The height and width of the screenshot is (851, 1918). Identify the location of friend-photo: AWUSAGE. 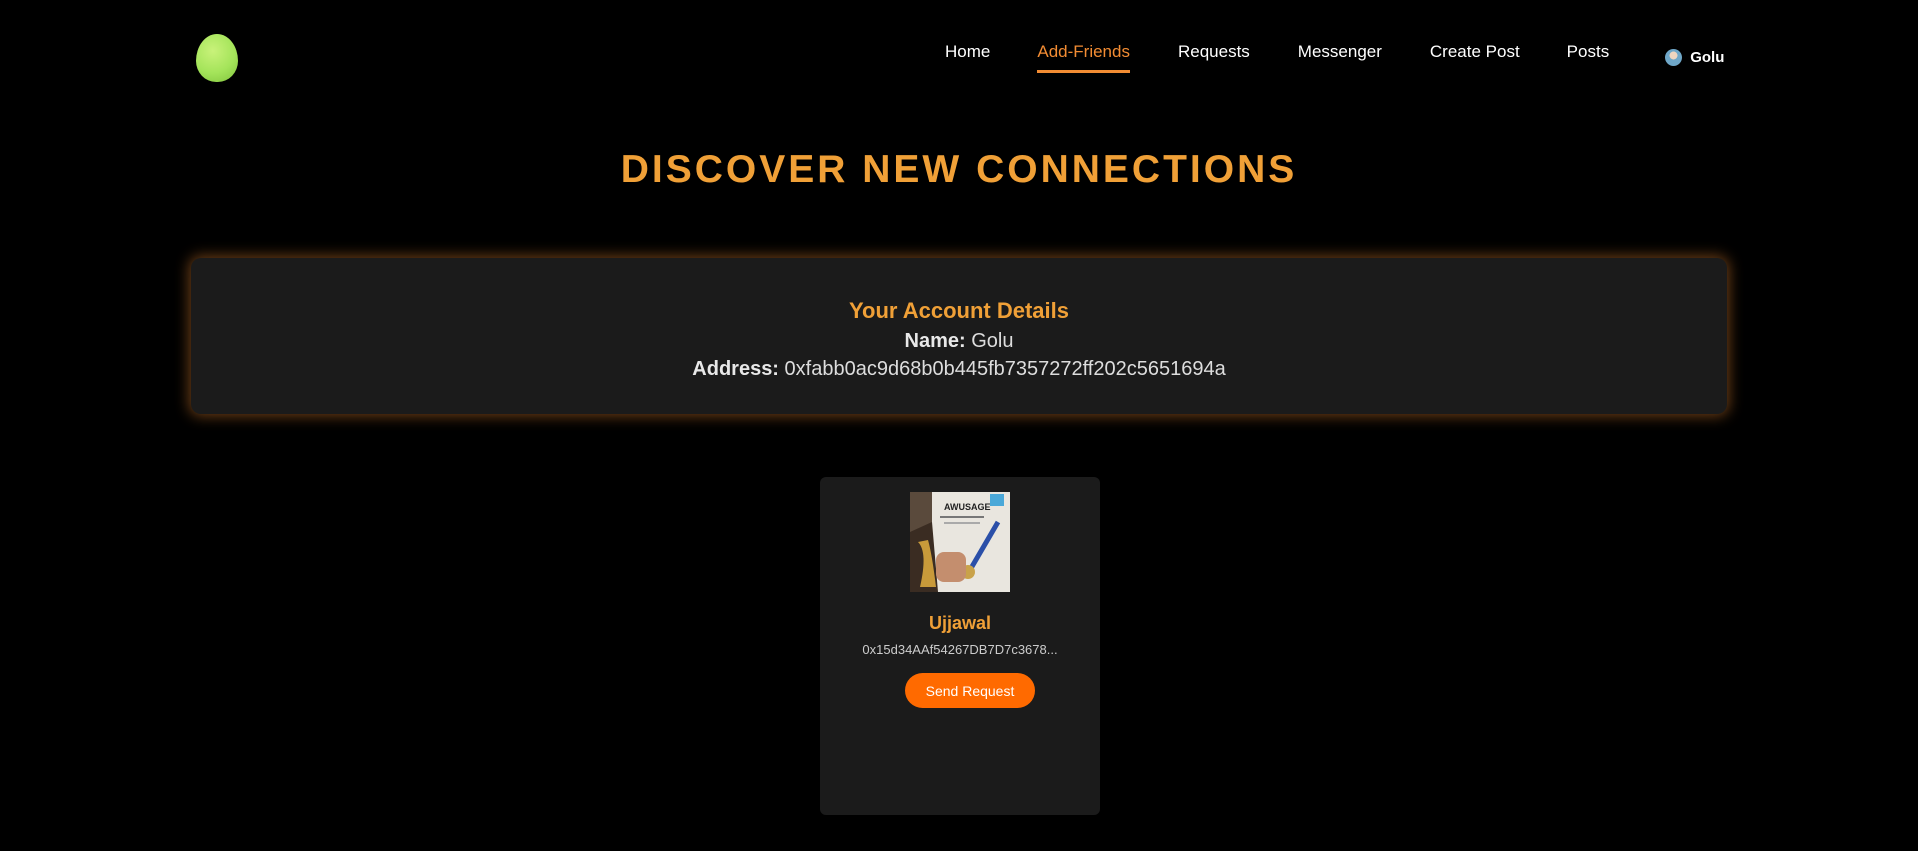
(960, 542).